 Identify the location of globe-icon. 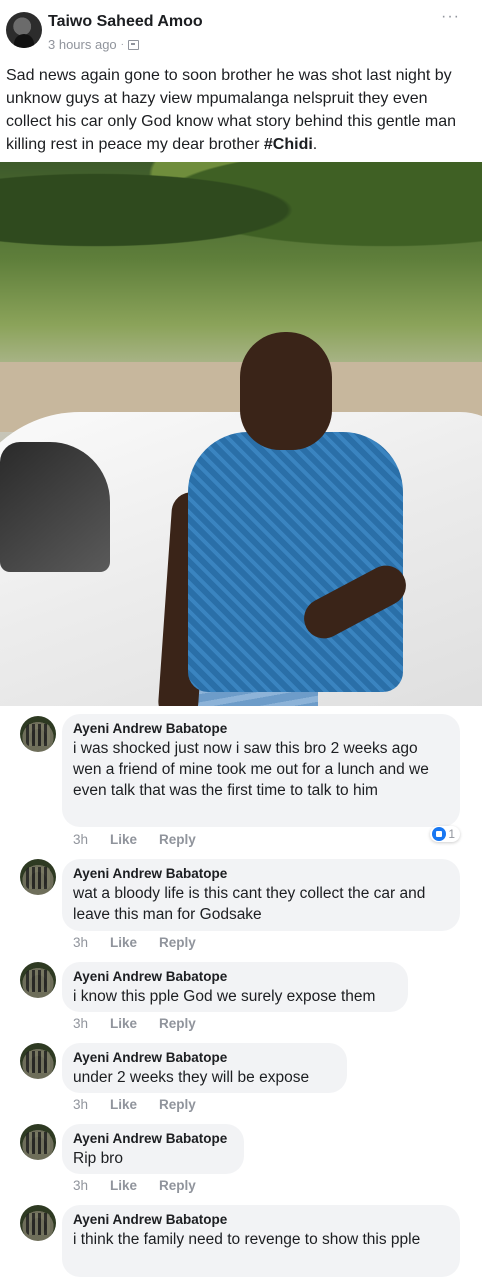
(134, 44).